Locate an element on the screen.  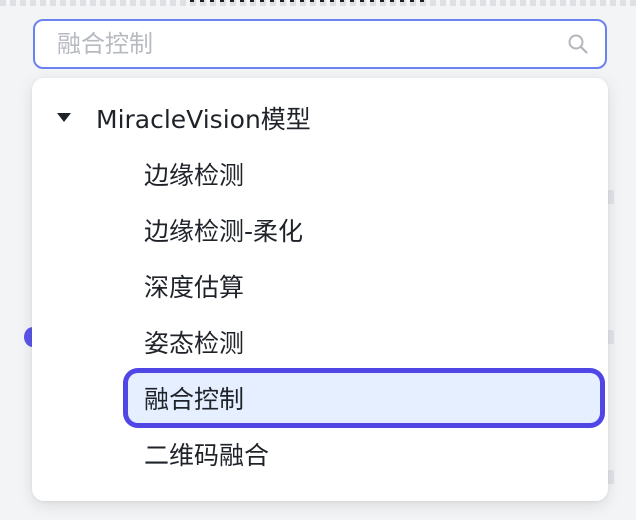
option-edge-detection: 边缘检测 is located at coordinates (364, 174).